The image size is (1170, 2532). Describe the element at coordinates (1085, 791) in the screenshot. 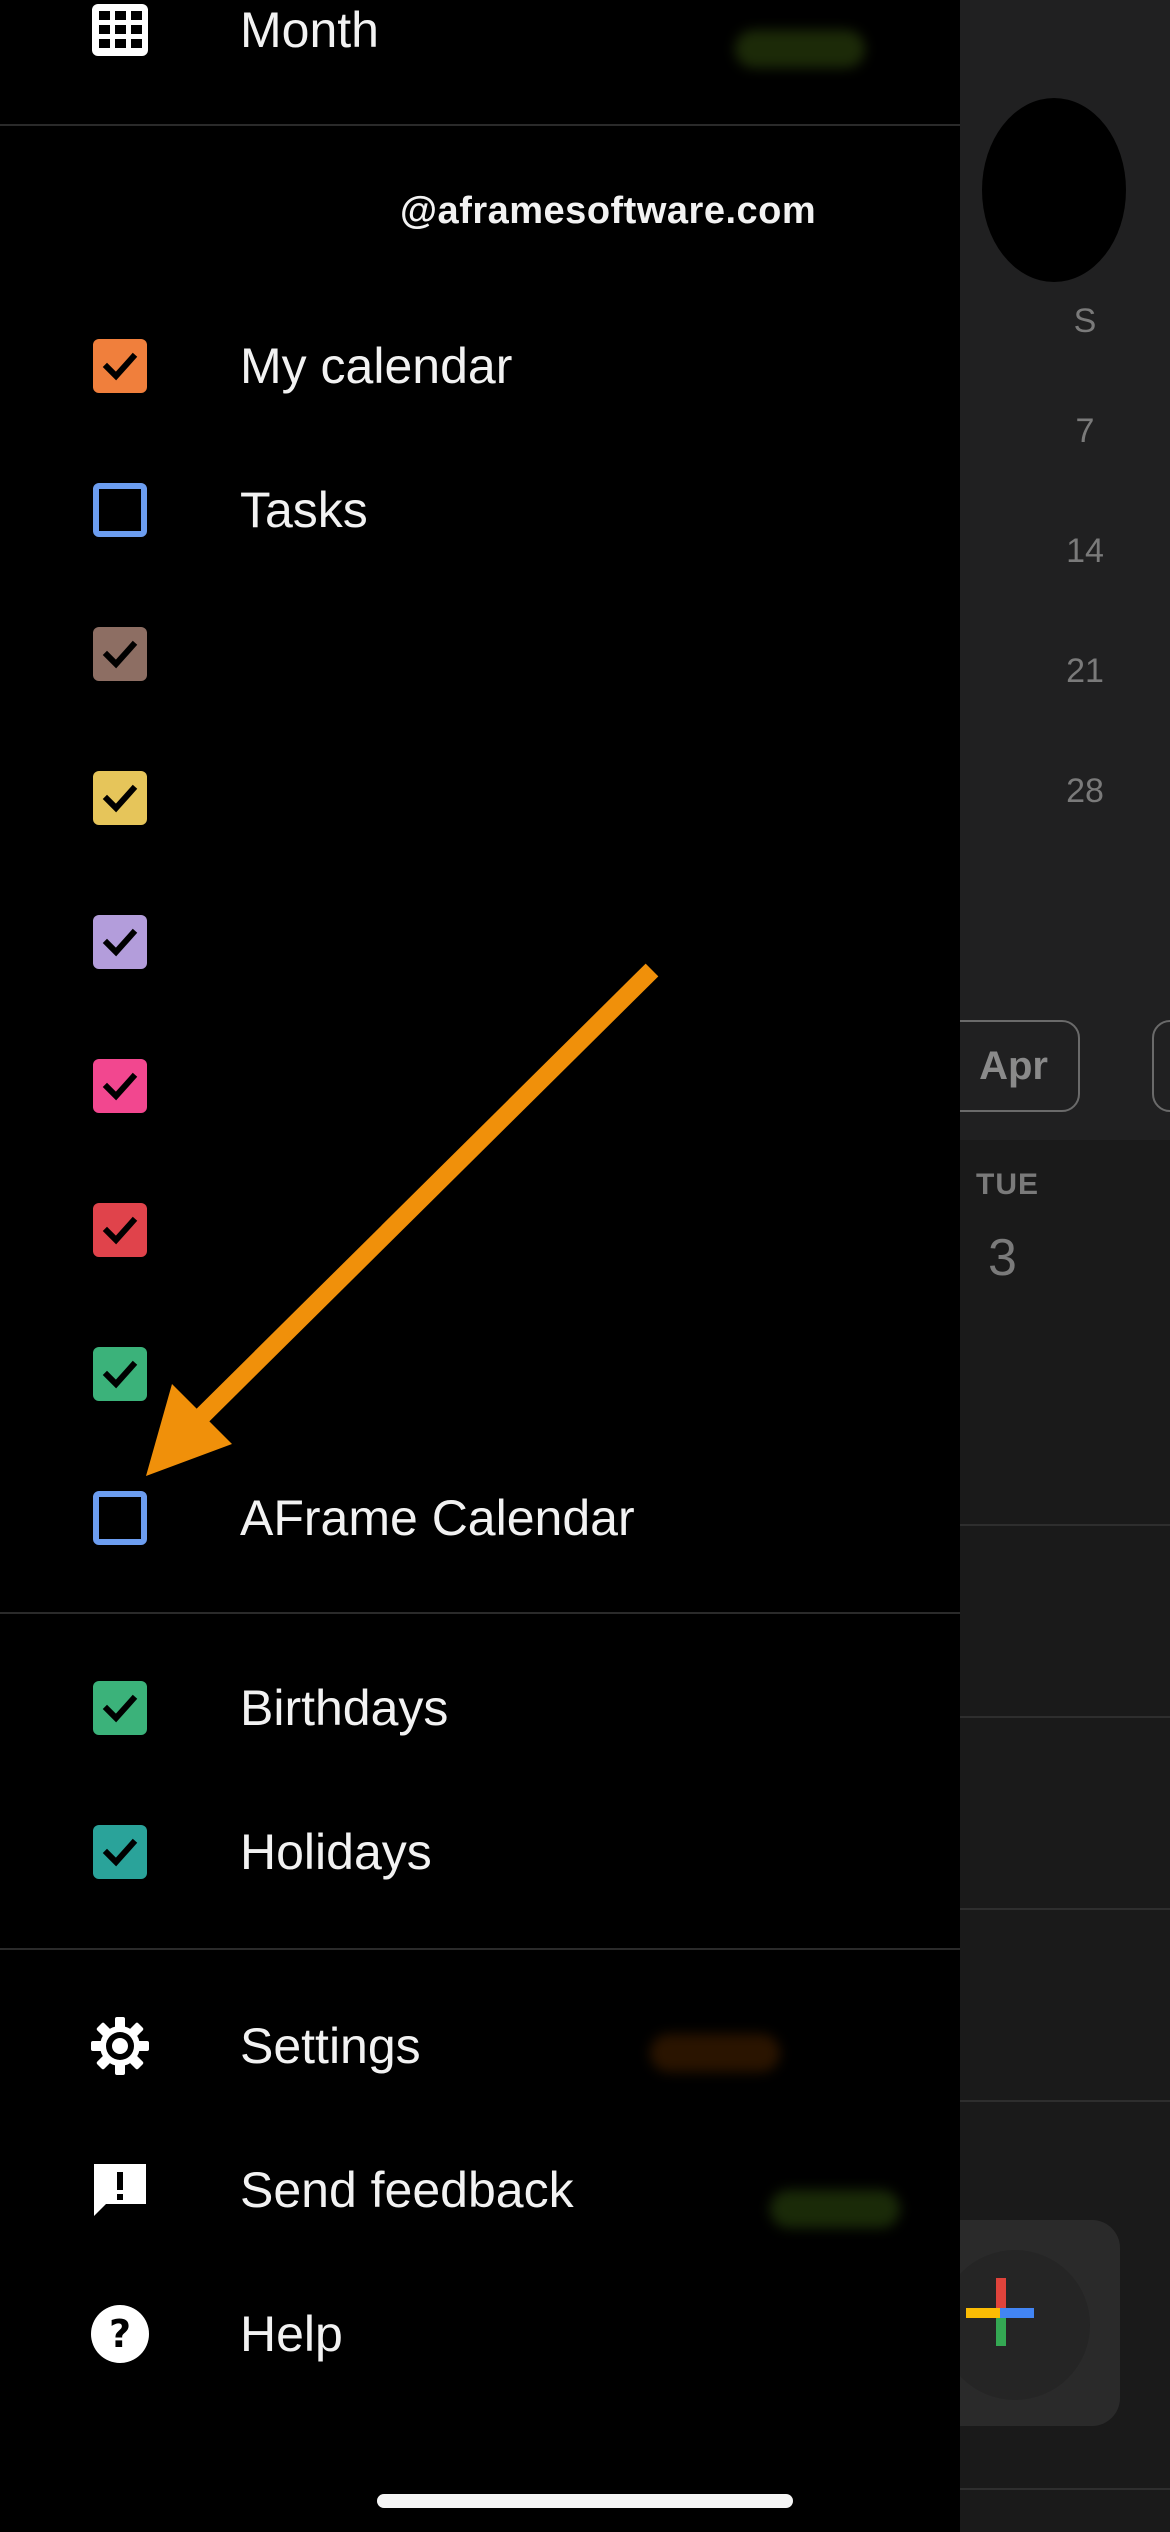

I see `calendar-date: 28` at that location.